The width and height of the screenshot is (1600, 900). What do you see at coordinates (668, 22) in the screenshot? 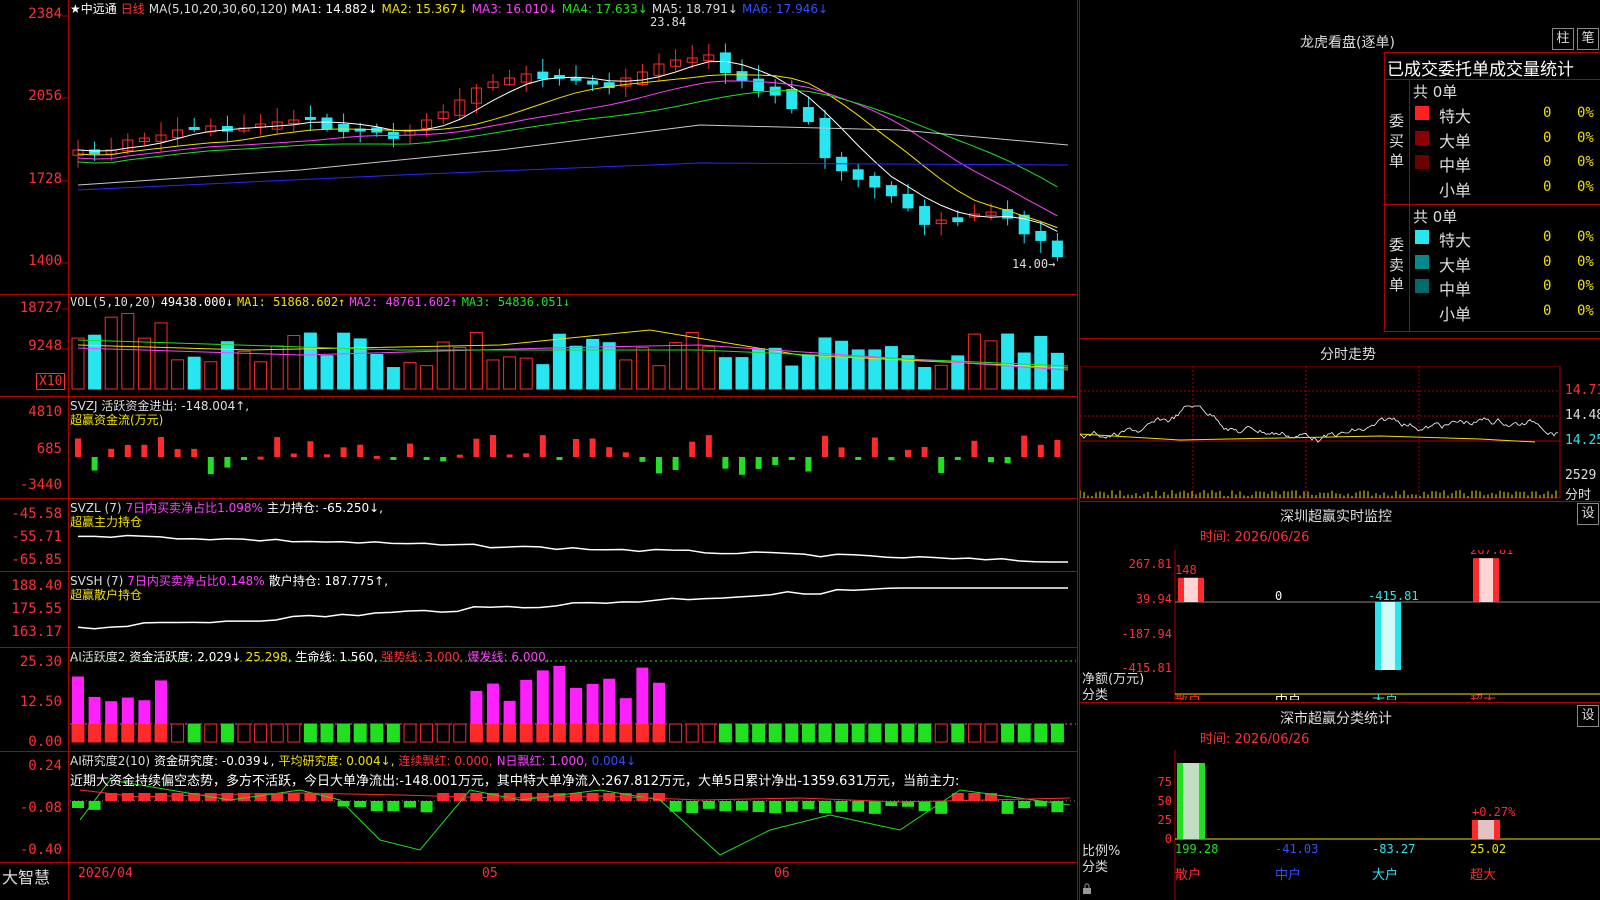
I see `high-annotation: 23.84` at bounding box center [668, 22].